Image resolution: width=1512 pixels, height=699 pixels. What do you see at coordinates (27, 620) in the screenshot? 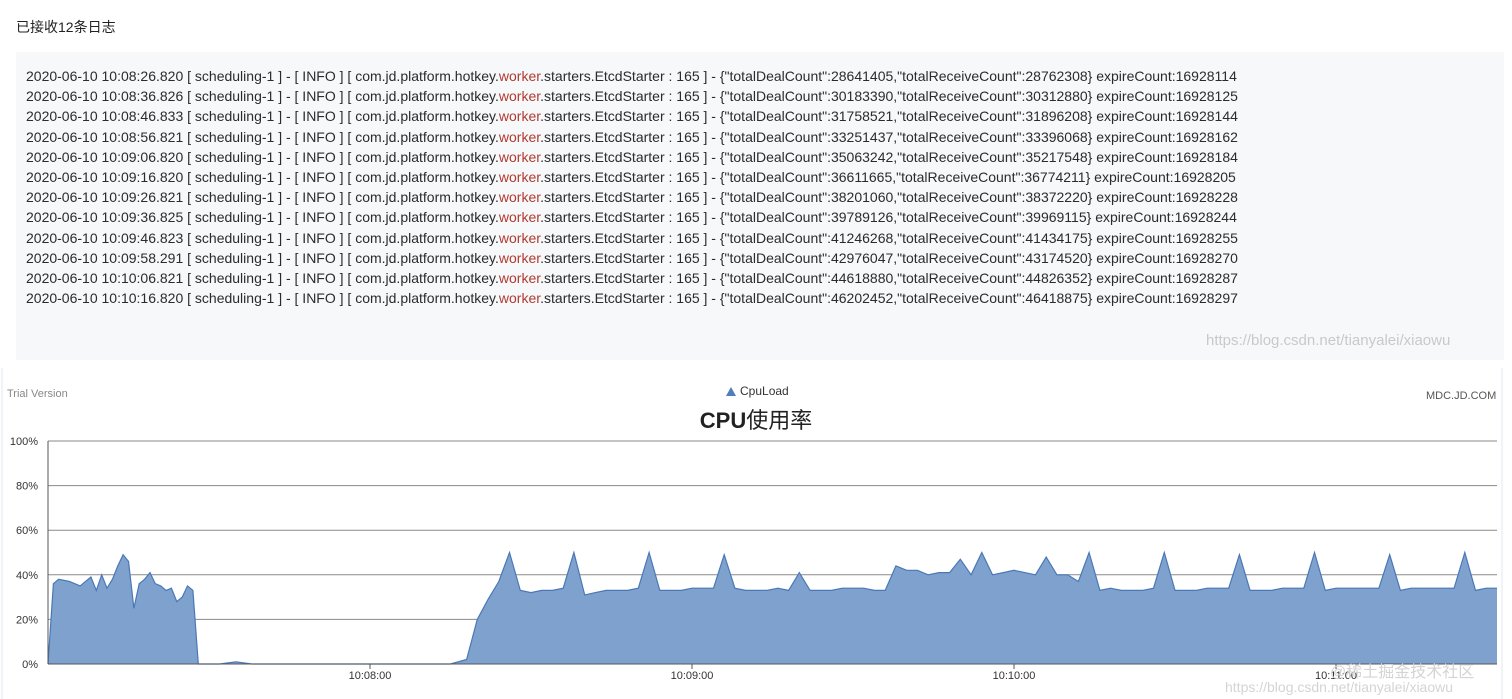
I see `y-tick-label: 20%` at bounding box center [27, 620].